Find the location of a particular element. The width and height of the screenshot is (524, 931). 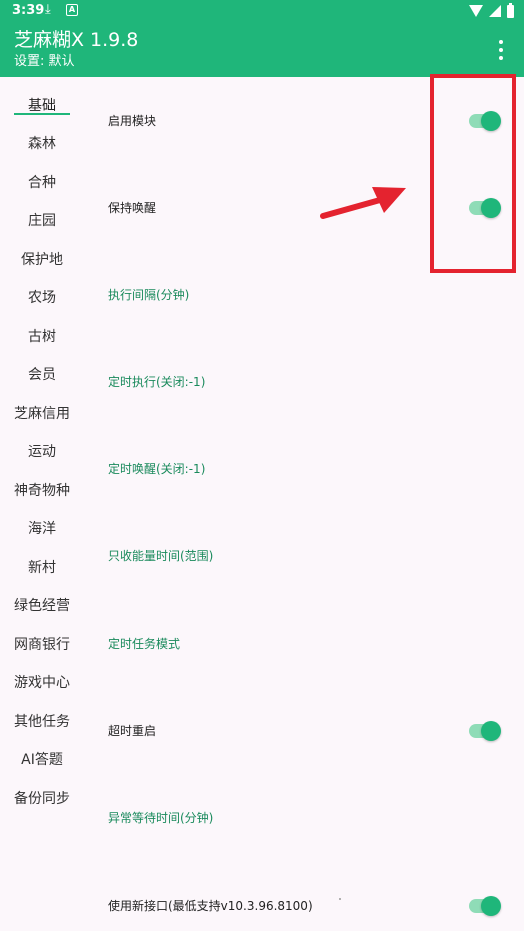

app-title: 芝麻糊X 1.9.8 is located at coordinates (76, 40).